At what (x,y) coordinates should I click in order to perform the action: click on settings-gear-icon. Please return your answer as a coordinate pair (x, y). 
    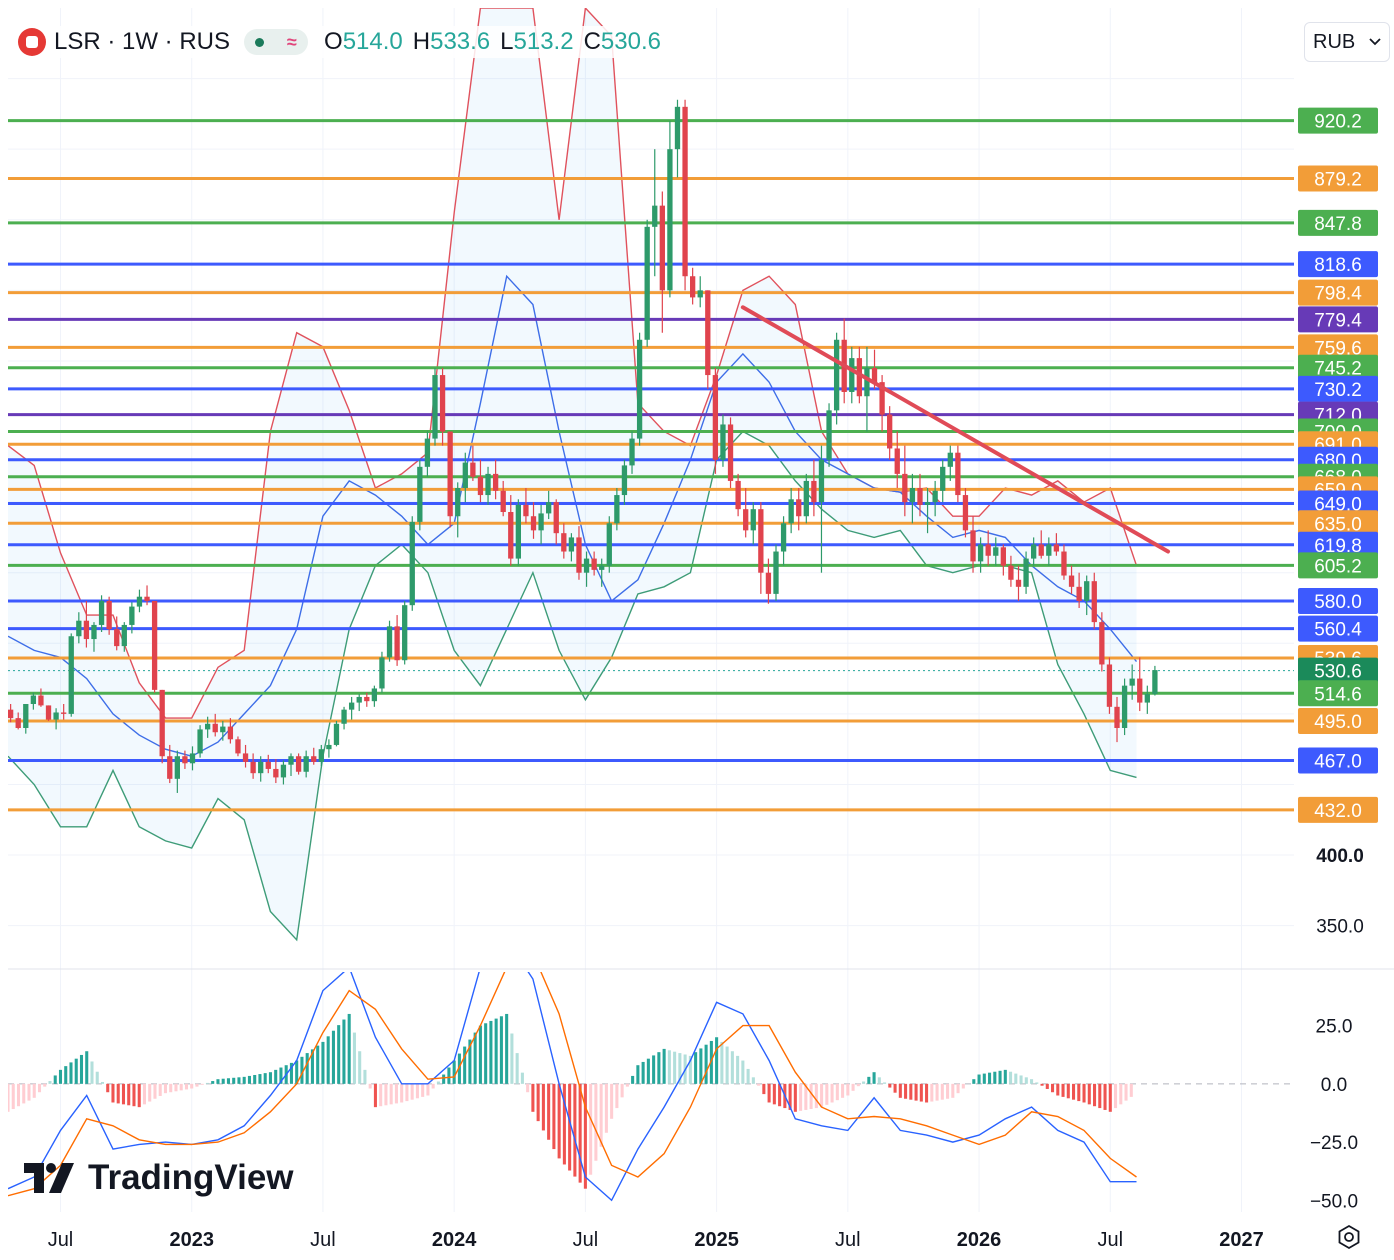
    Looking at the image, I should click on (1349, 1237).